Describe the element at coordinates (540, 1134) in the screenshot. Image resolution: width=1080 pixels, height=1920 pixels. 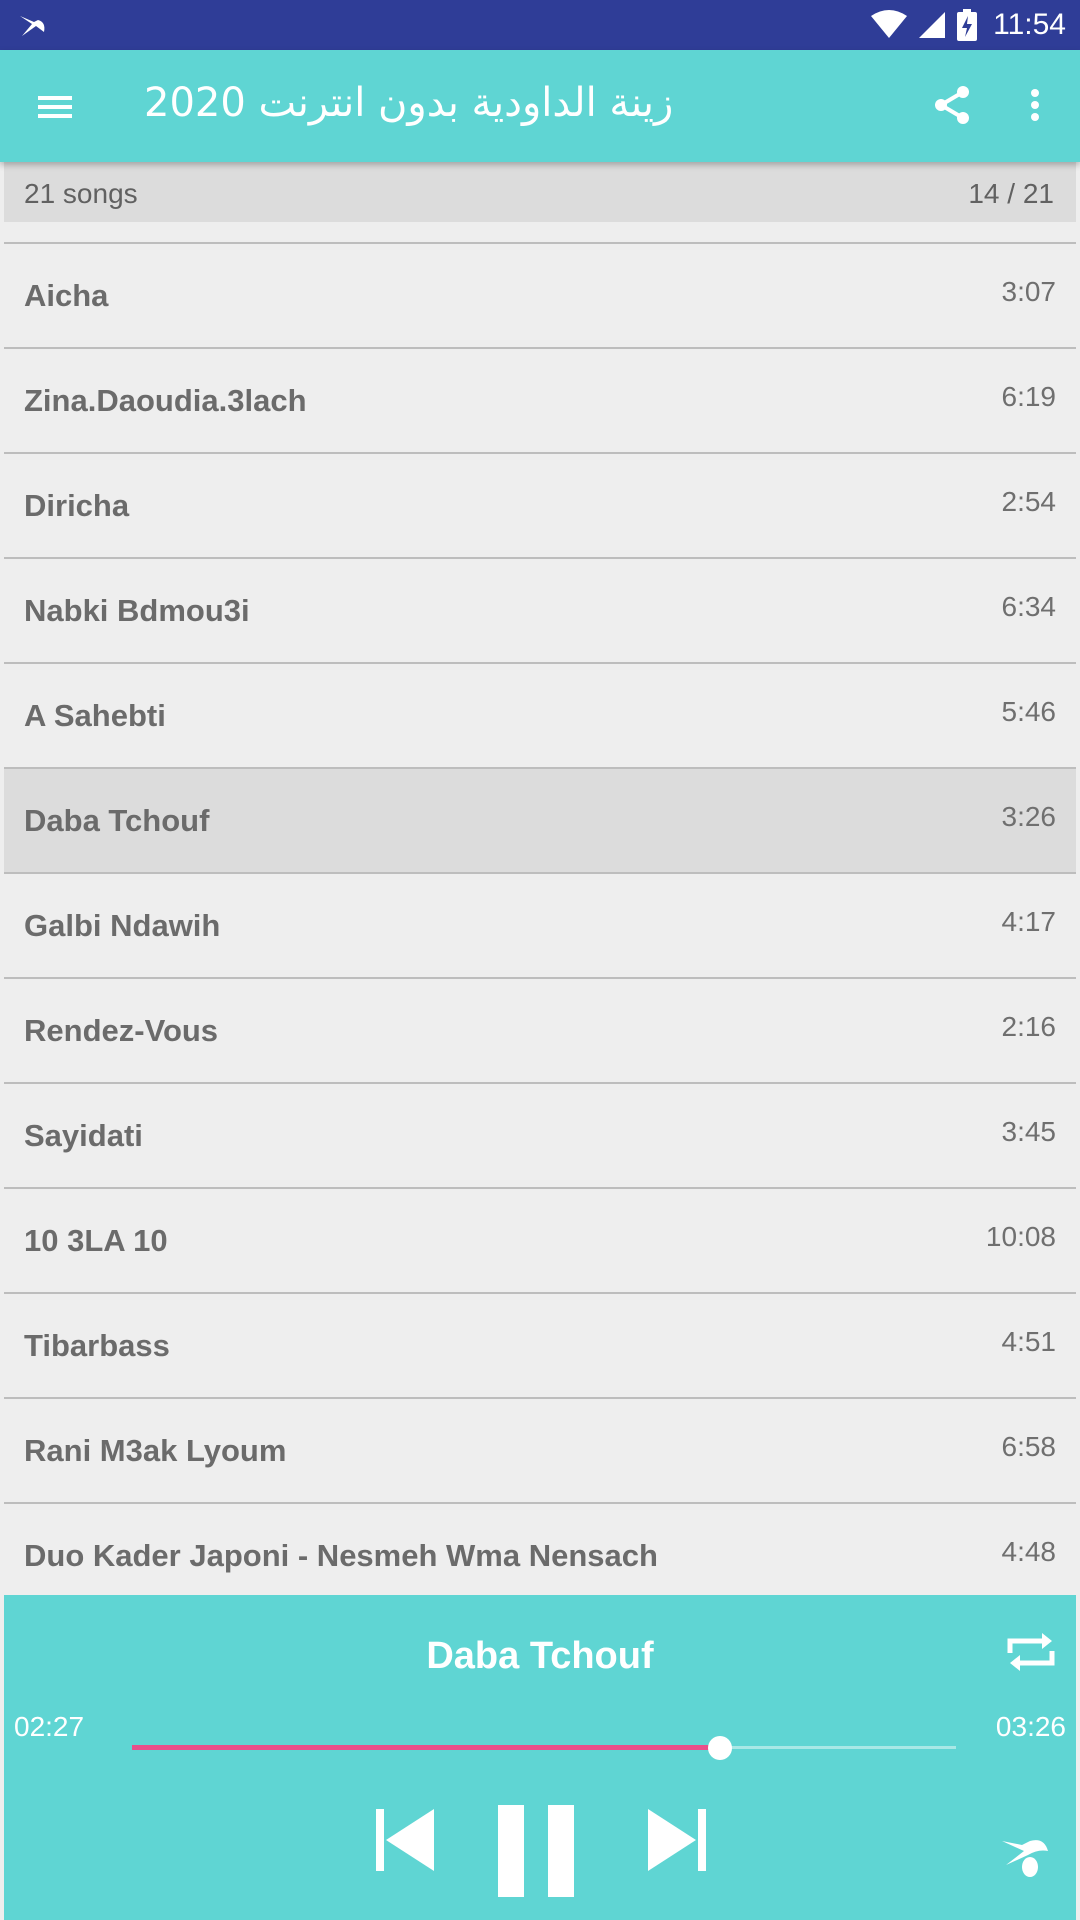
I see `song-row: Sayidati 3:45` at that location.